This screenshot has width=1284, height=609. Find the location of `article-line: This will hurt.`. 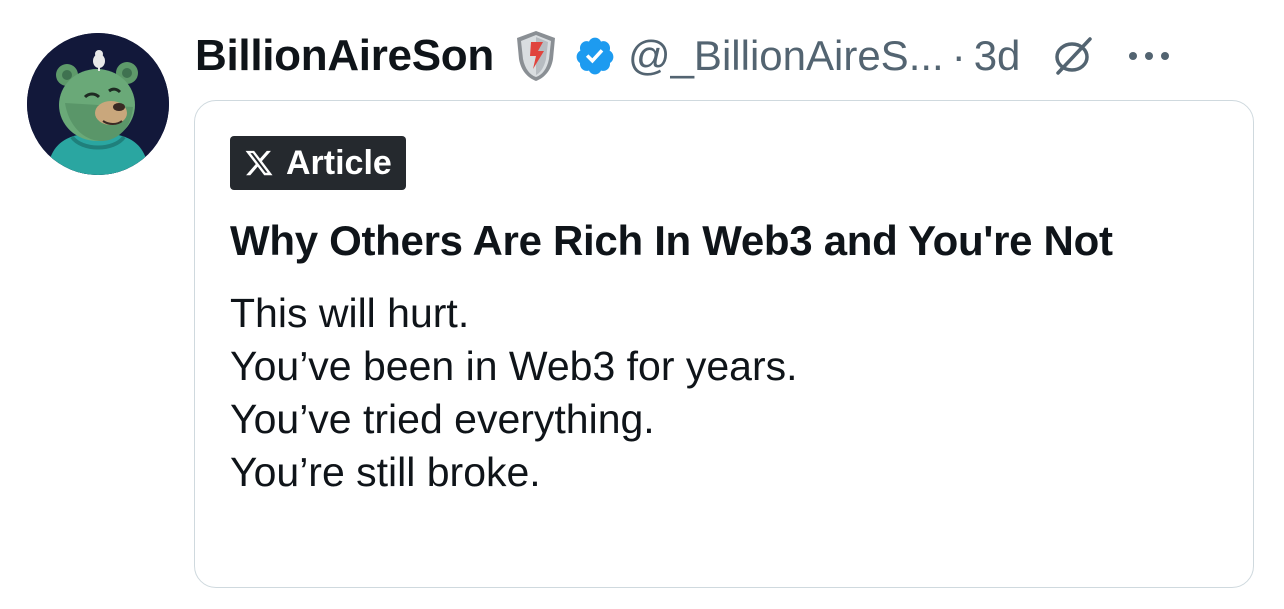

article-line: This will hurt. is located at coordinates (350, 313).